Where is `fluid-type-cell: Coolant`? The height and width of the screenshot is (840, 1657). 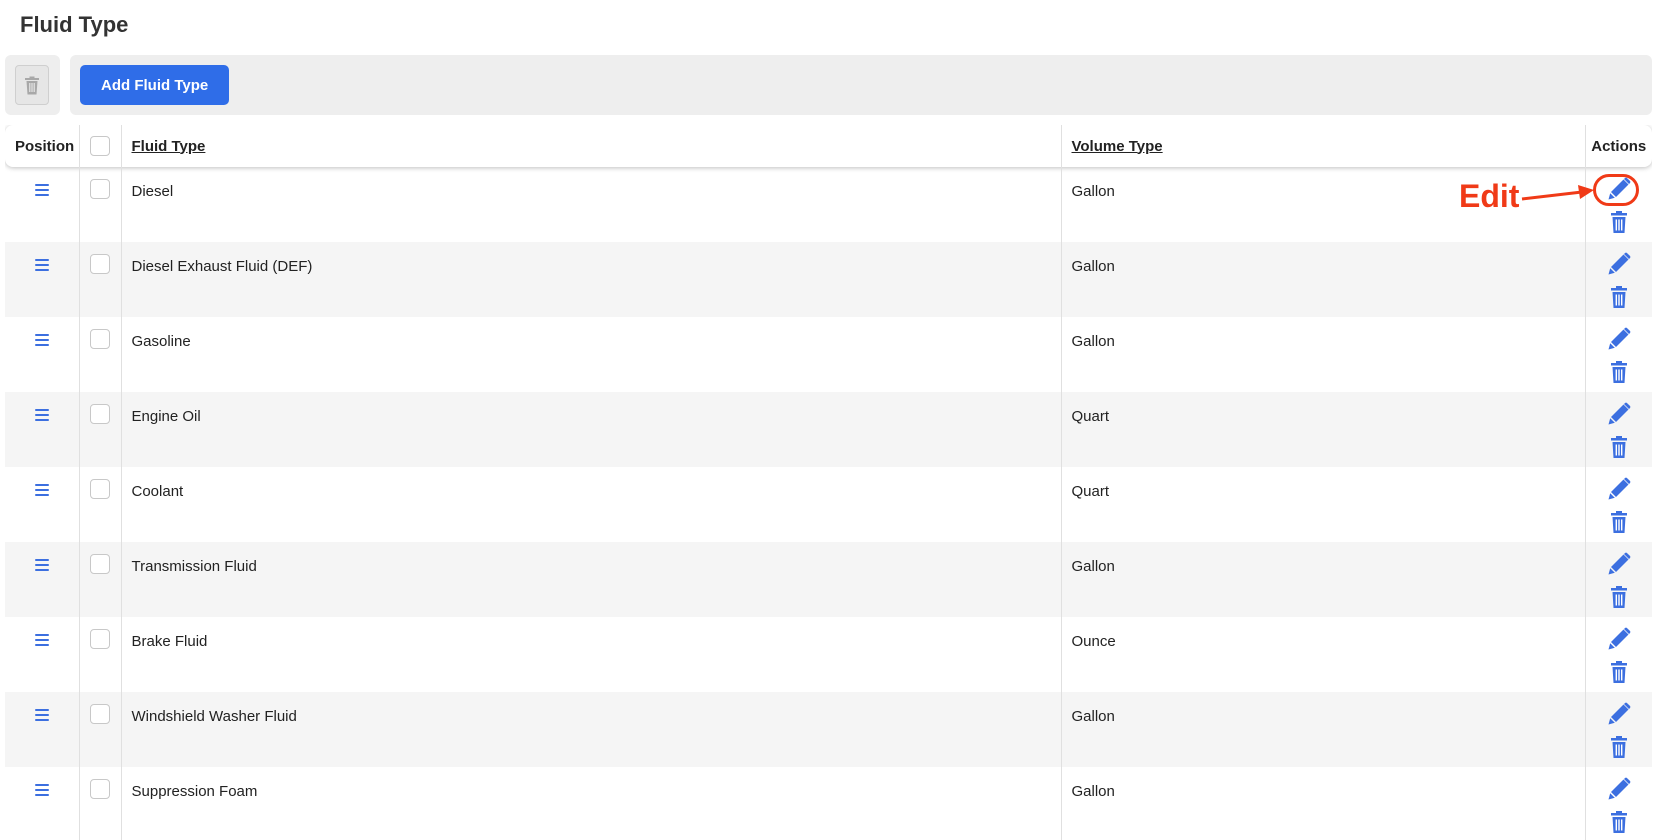 fluid-type-cell: Coolant is located at coordinates (590, 504).